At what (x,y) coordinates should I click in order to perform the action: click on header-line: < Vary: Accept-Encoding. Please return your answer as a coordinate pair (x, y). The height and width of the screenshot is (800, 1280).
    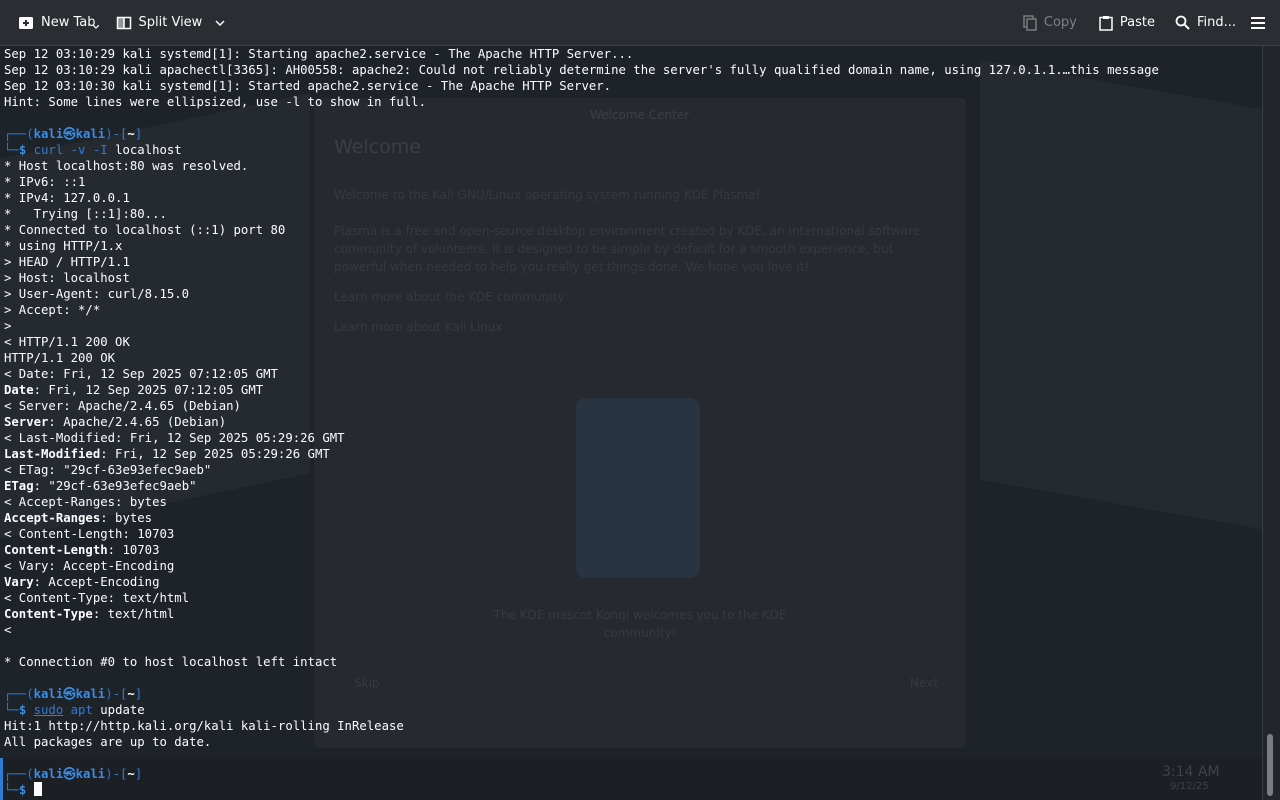
    Looking at the image, I should click on (89, 566).